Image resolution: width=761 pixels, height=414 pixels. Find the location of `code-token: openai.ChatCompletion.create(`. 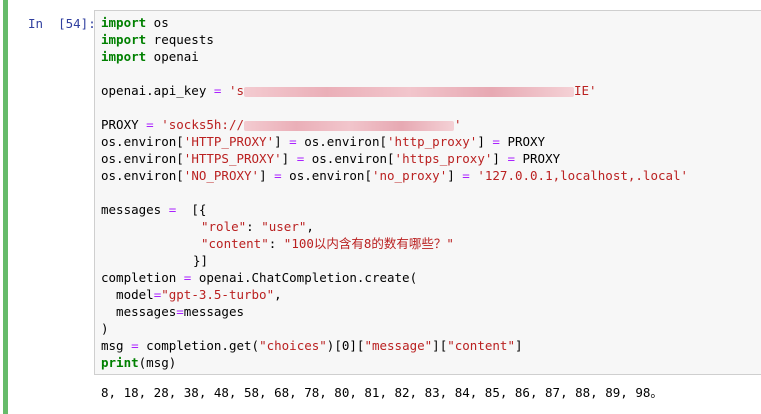

code-token: openai.ChatCompletion.create( is located at coordinates (304, 277).